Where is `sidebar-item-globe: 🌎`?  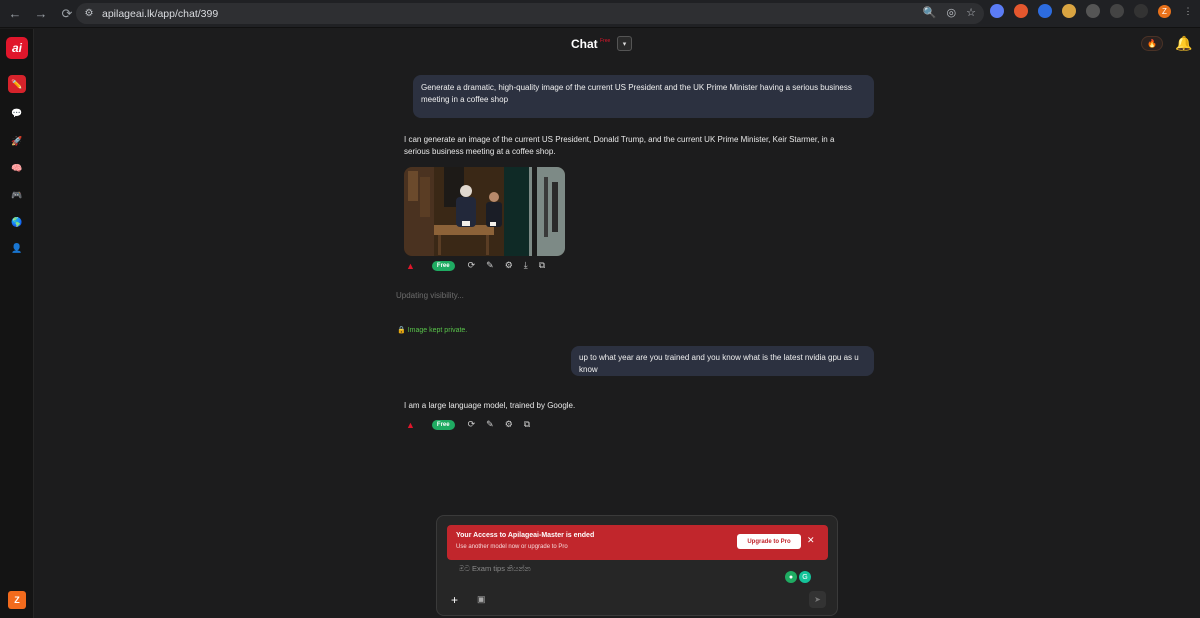 sidebar-item-globe: 🌎 is located at coordinates (17, 222).